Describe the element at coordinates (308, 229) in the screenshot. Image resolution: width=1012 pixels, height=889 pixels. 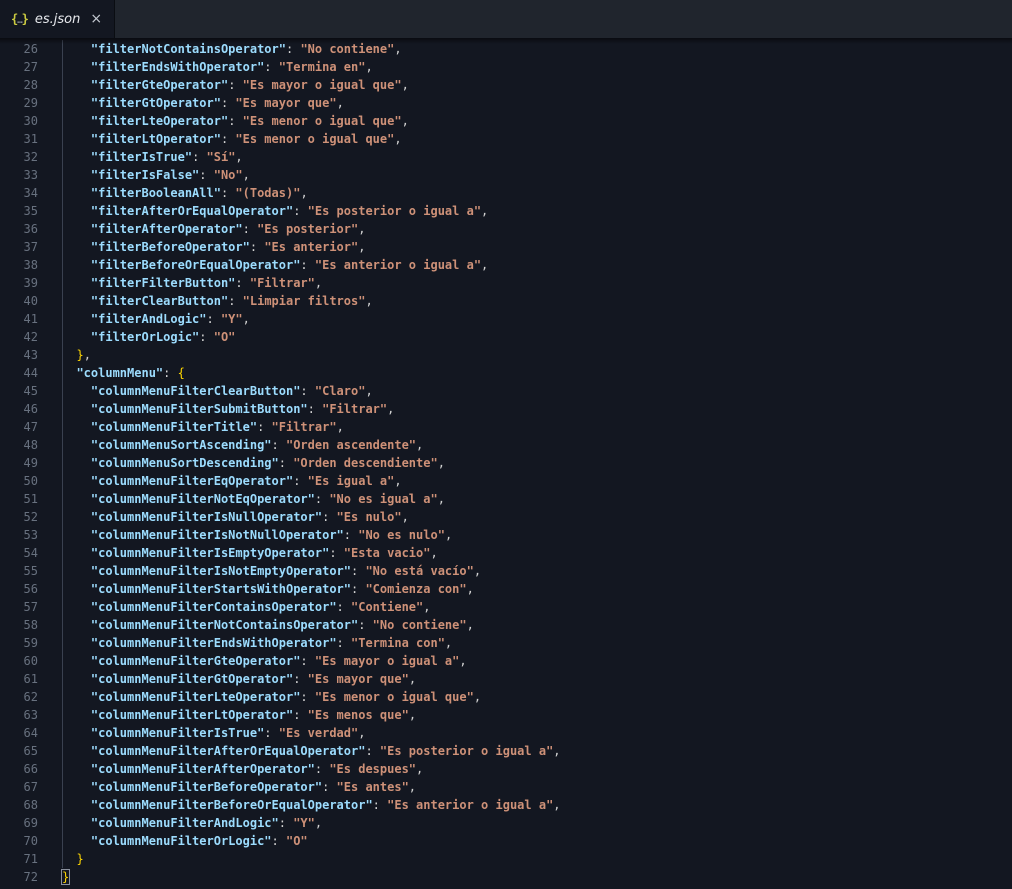
I see `json-value: "Es posterior"` at that location.